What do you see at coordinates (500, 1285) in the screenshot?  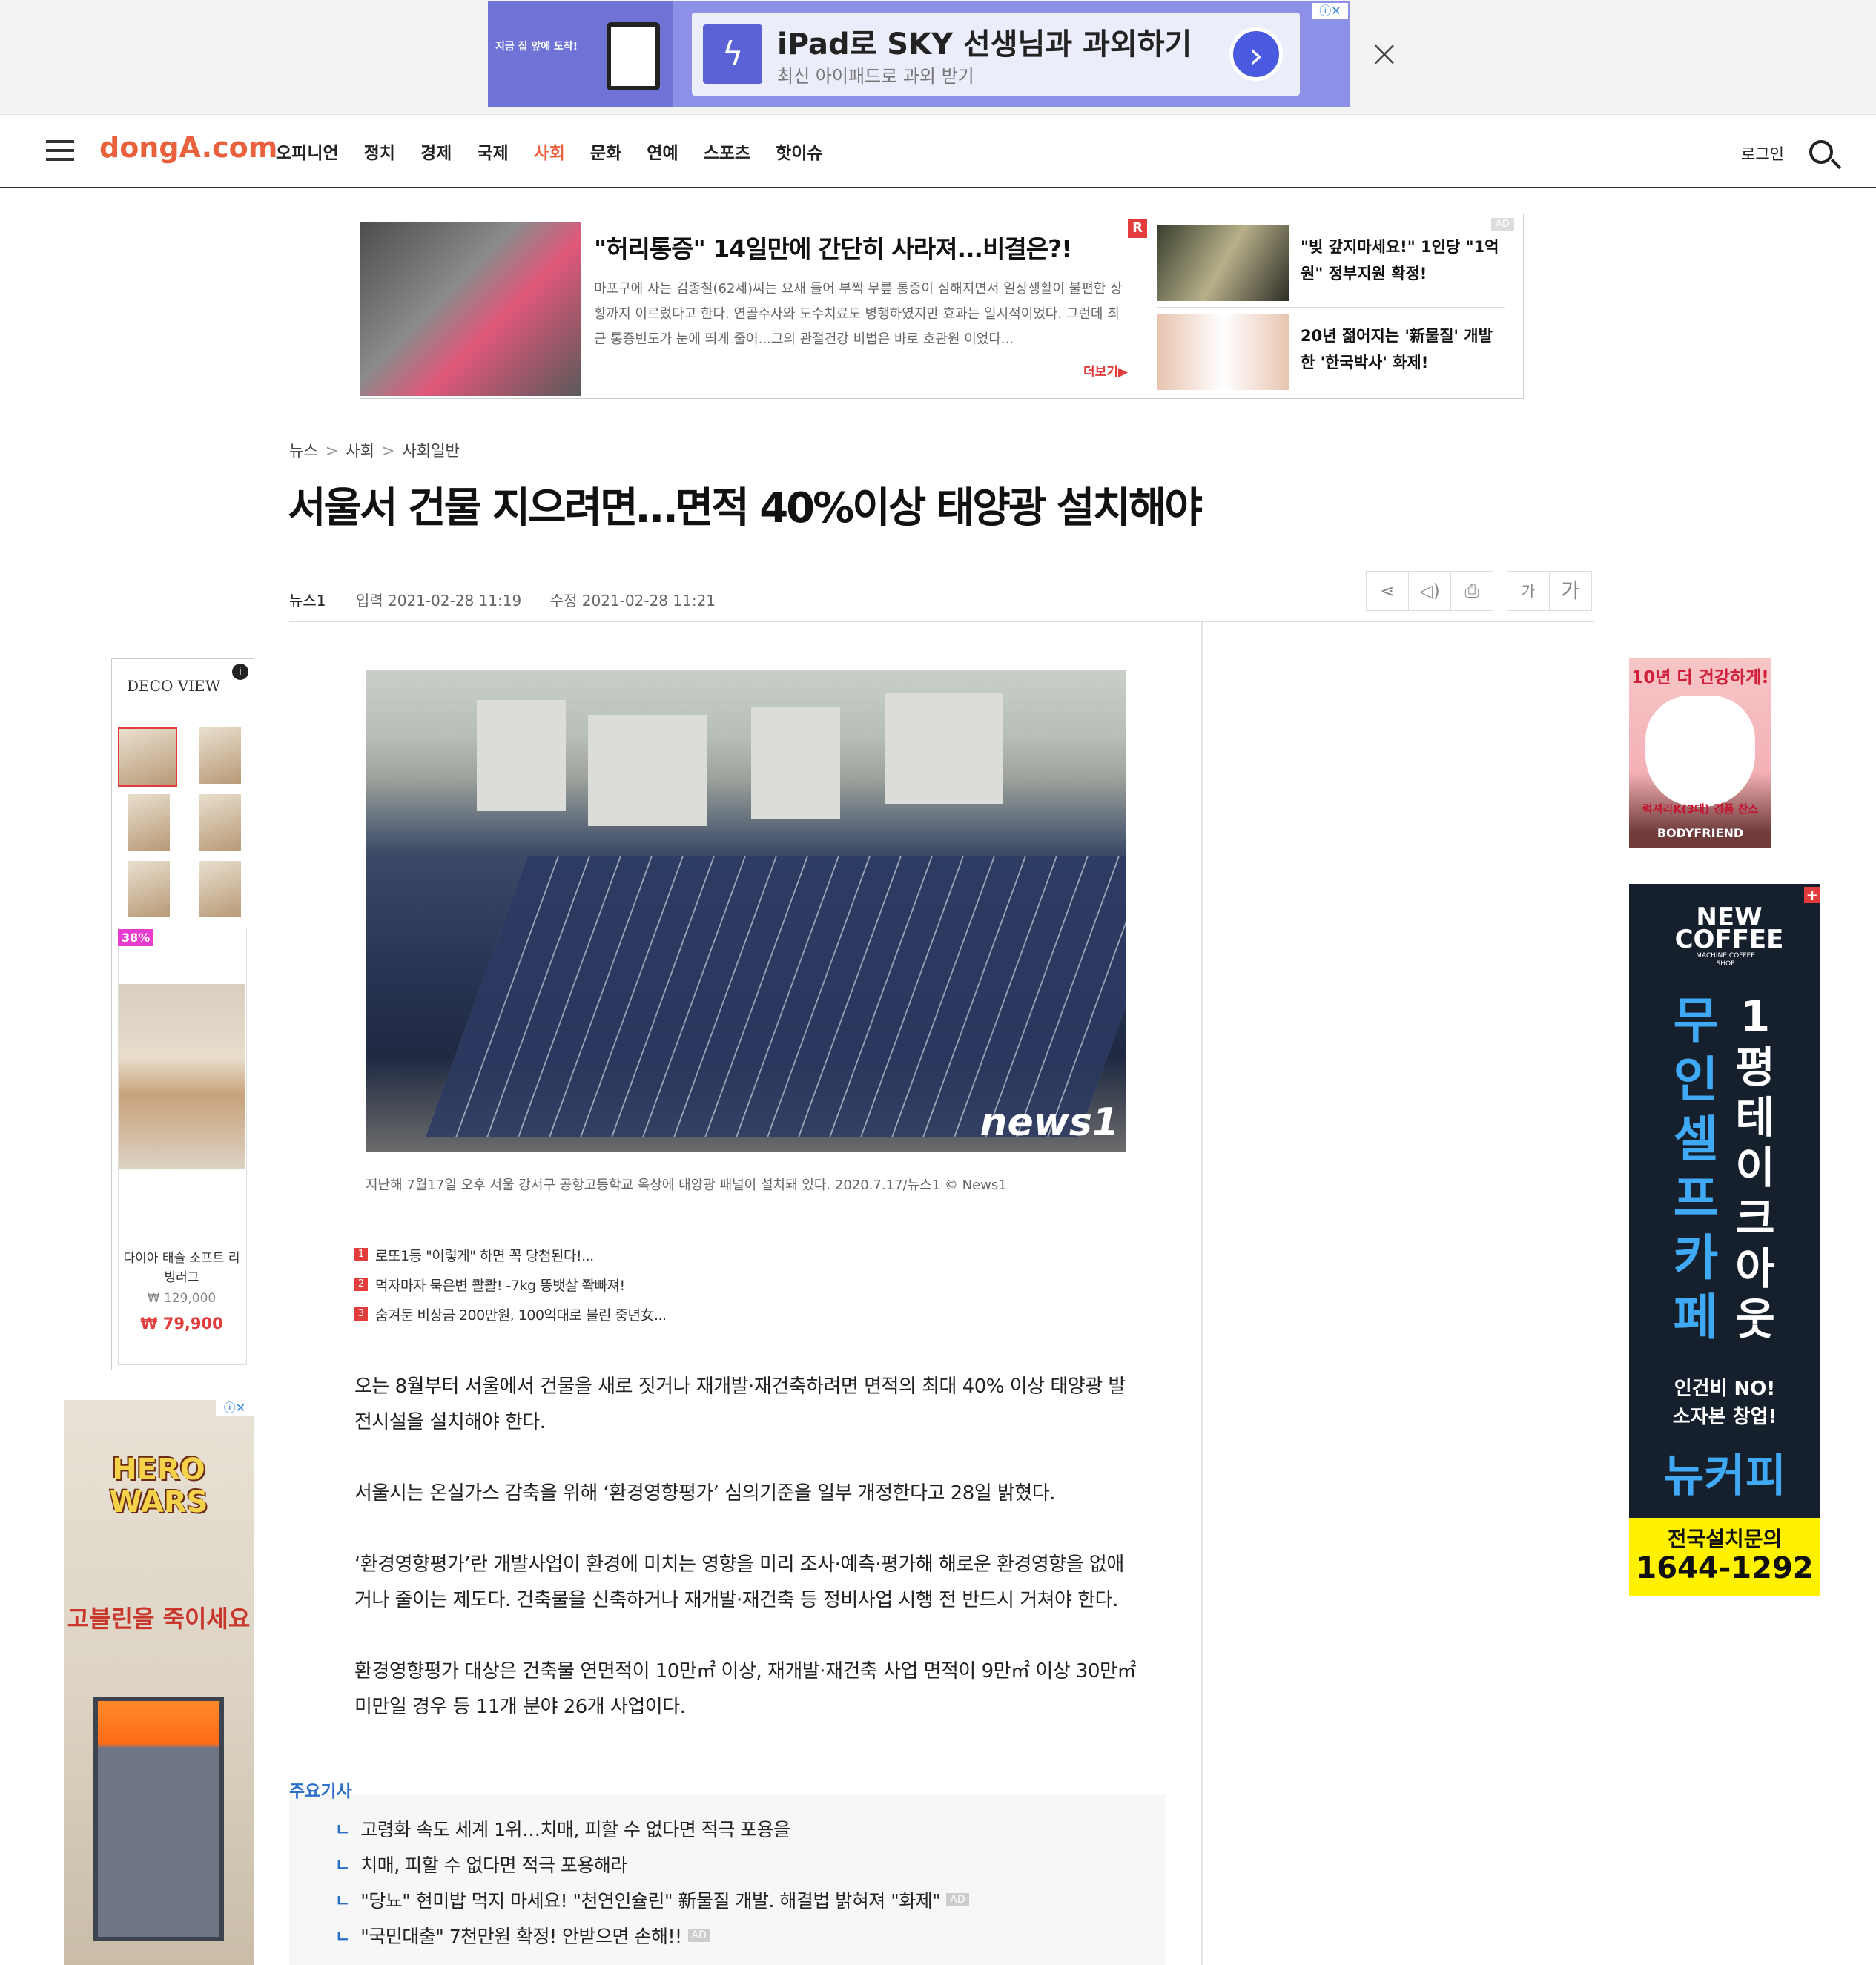 I see `rank-text: 먹자마자 묵은변 콸콸! -7kg 똥뱃살 쫙빠져!` at bounding box center [500, 1285].